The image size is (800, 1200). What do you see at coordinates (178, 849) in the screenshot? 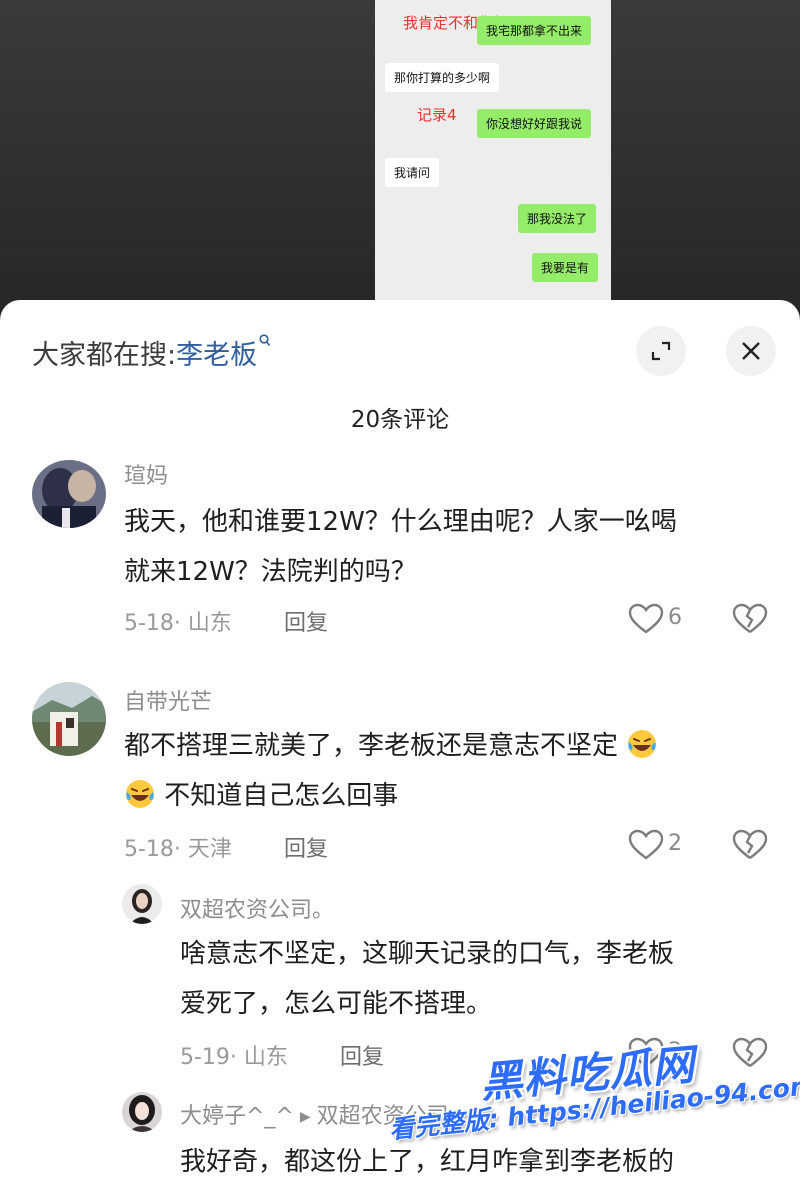
I see `comment-date-location: 5-18· 天津` at bounding box center [178, 849].